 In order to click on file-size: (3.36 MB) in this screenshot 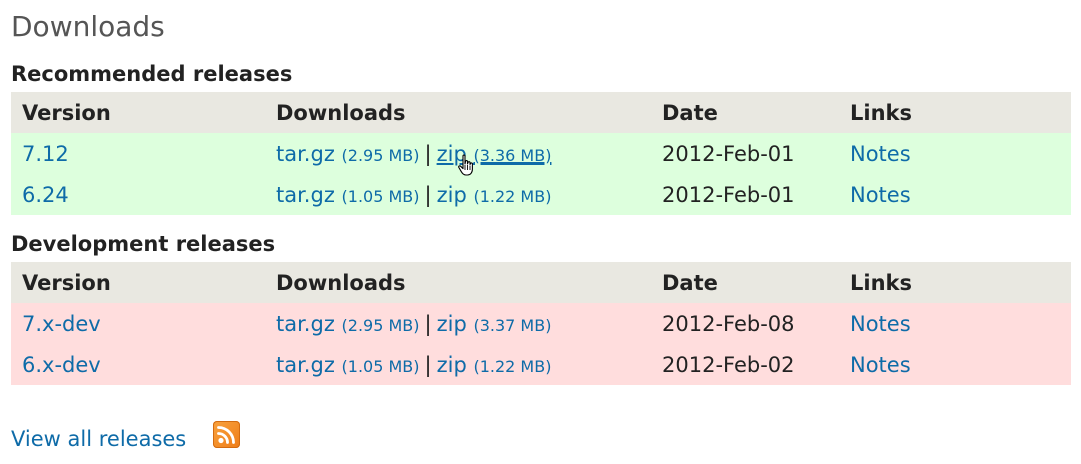, I will do `click(512, 155)`.